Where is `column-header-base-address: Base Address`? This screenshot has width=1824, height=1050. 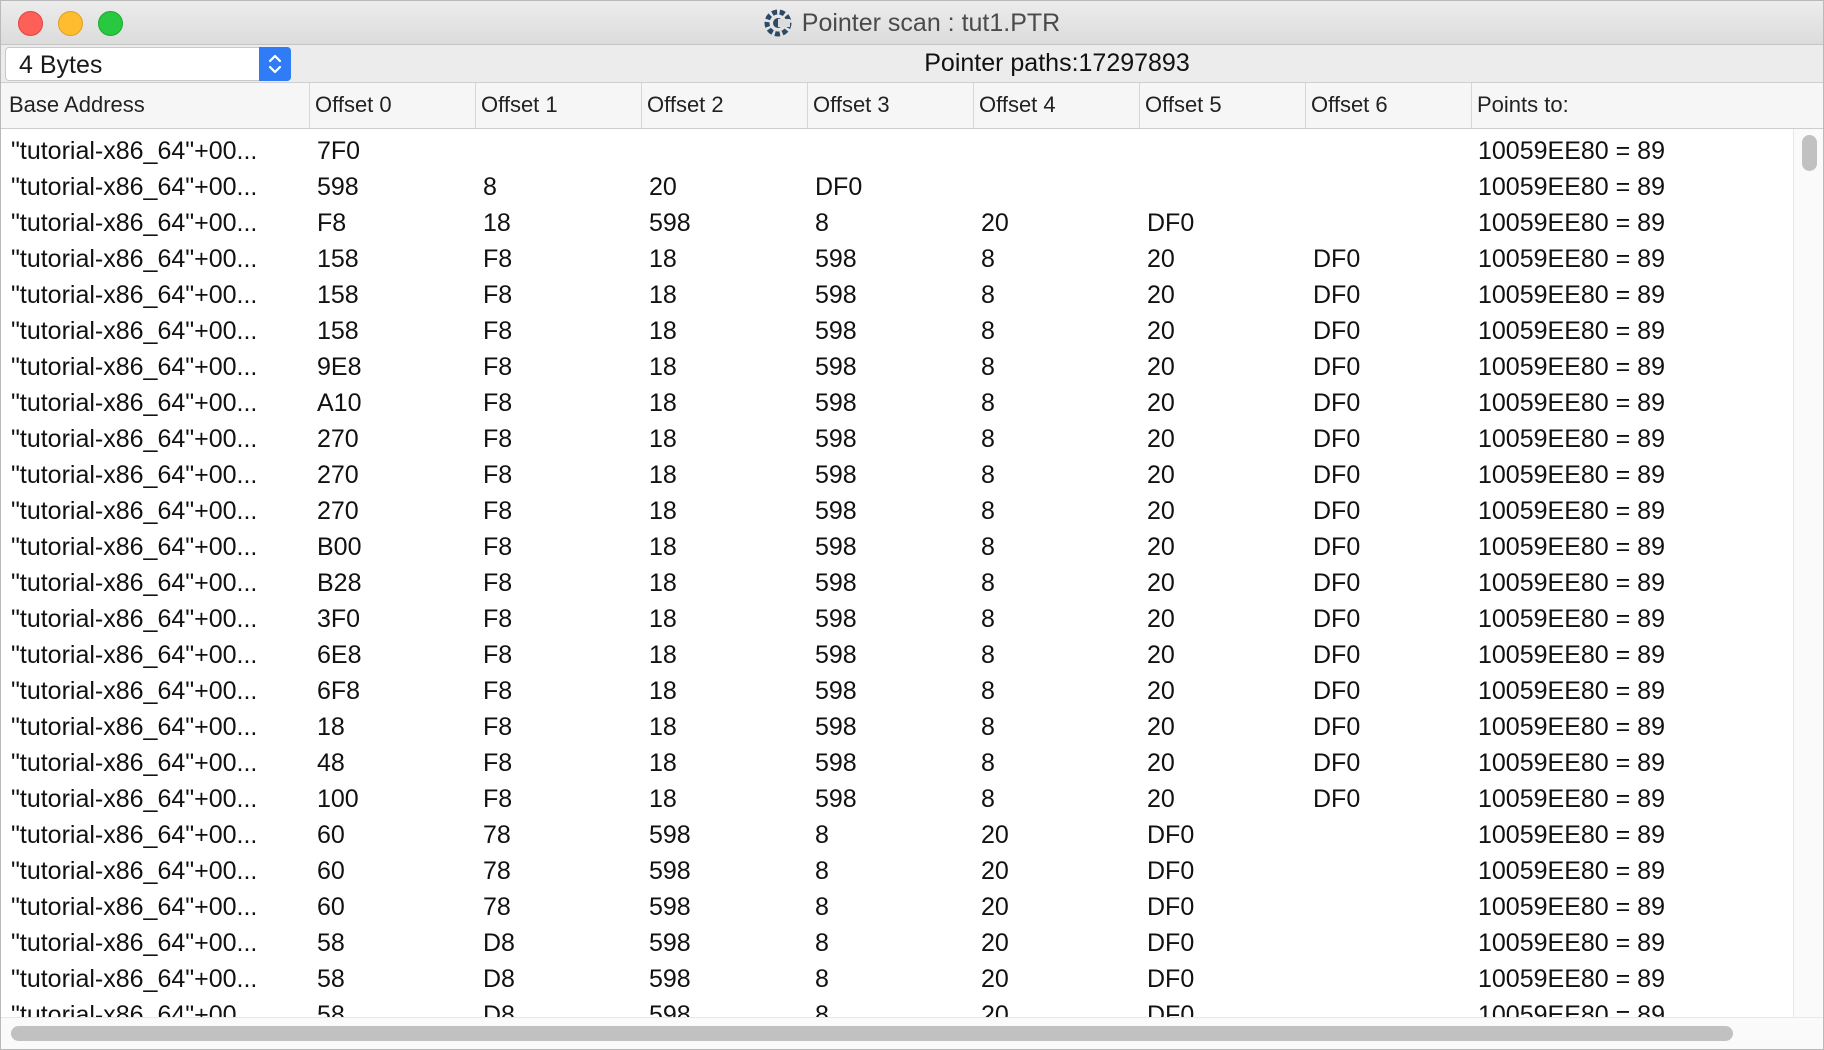 column-header-base-address: Base Address is located at coordinates (155, 106).